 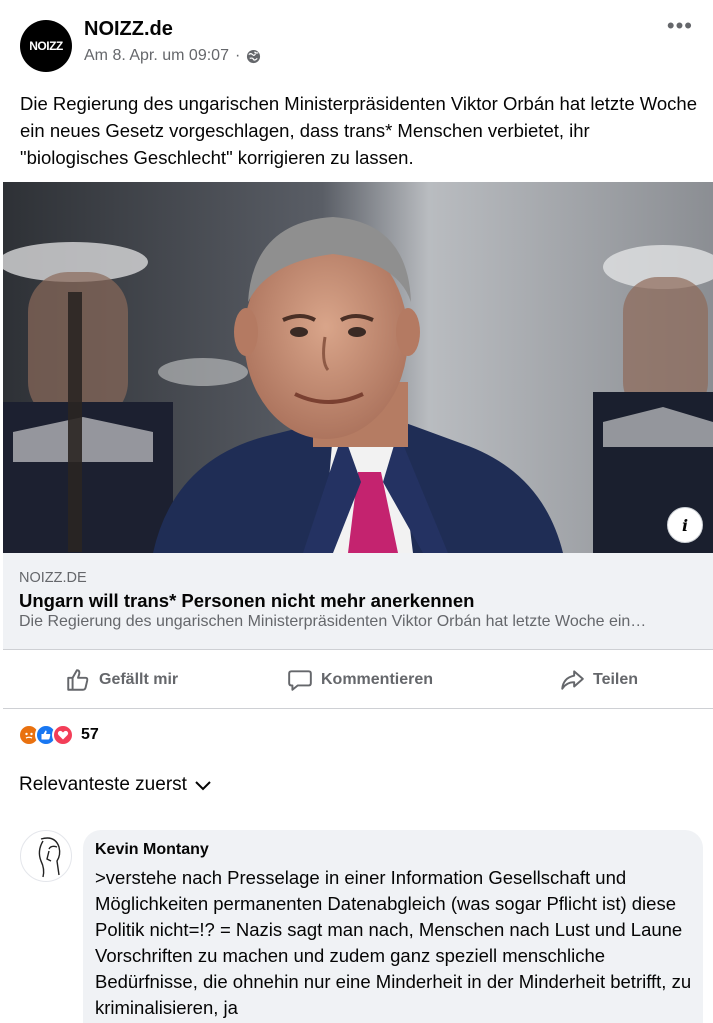 What do you see at coordinates (103, 784) in the screenshot?
I see `sort-label: Relevanteste zuerst` at bounding box center [103, 784].